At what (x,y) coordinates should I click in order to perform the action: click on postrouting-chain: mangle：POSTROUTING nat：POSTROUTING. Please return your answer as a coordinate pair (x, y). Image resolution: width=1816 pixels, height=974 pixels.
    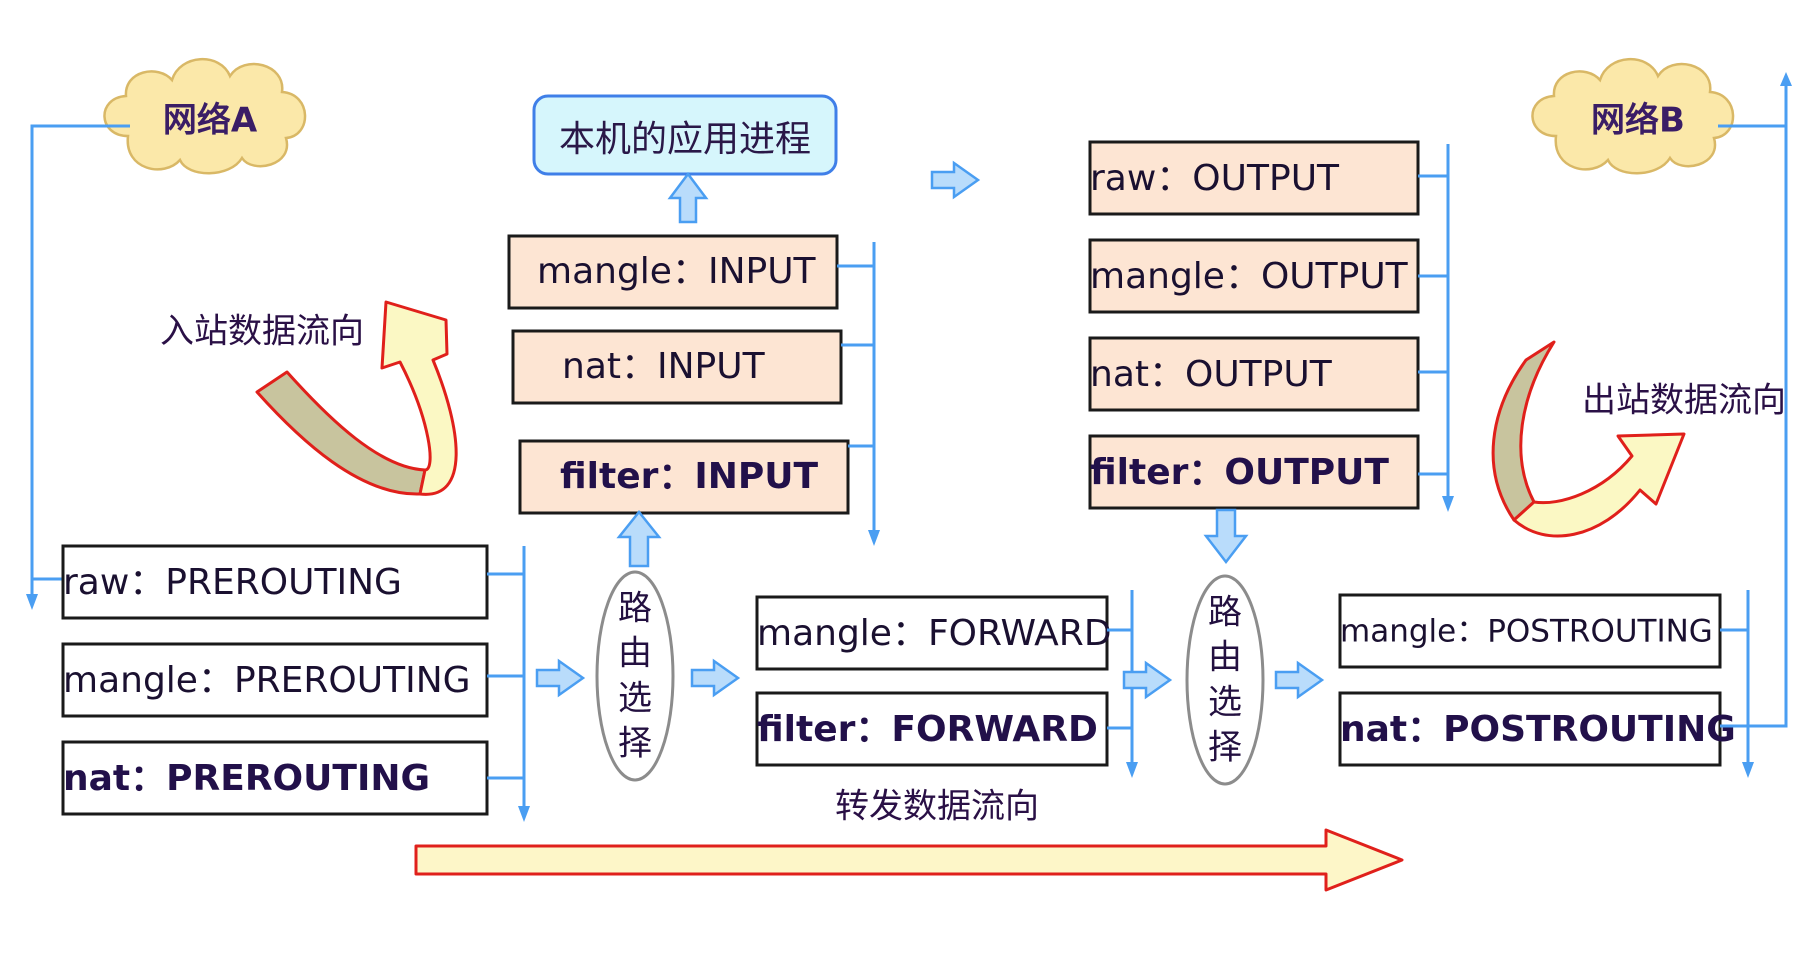
    Looking at the image, I should click on (1546, 684).